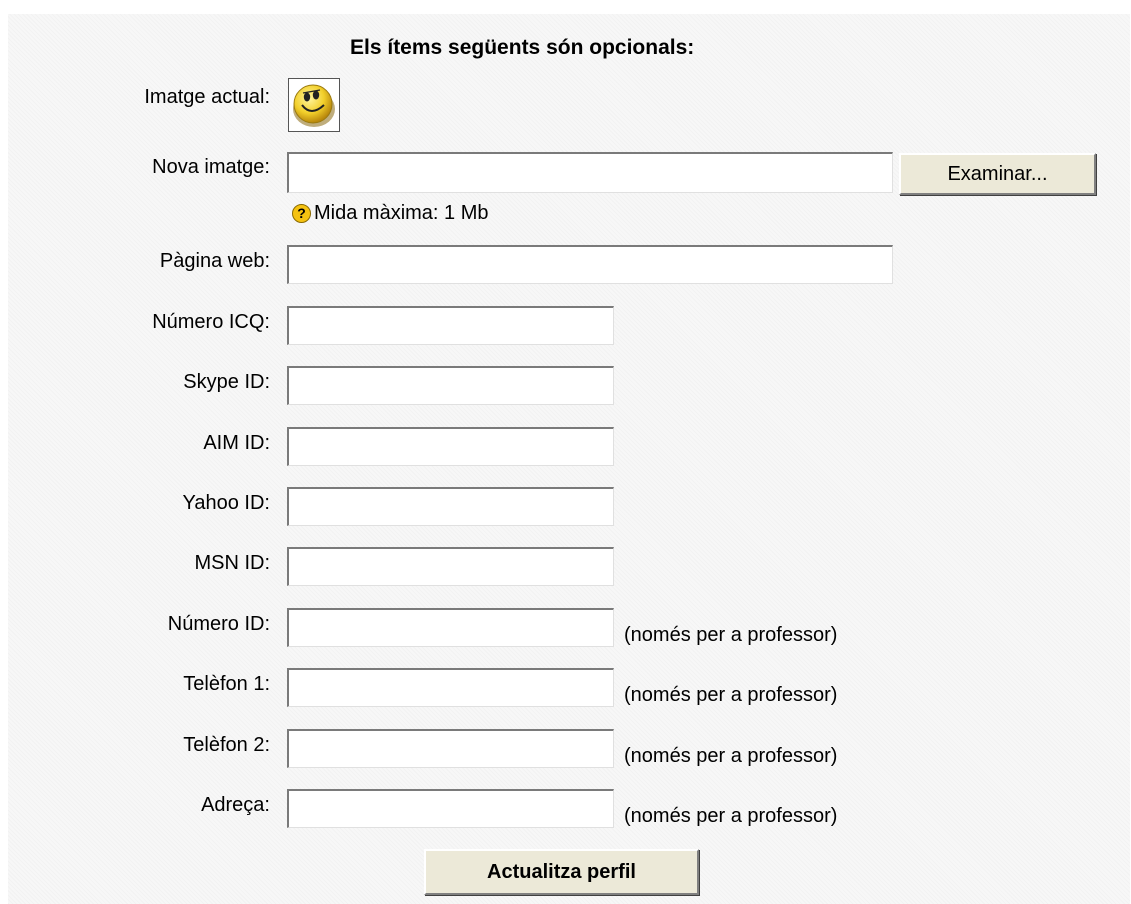 The height and width of the screenshot is (904, 1131). What do you see at coordinates (731, 756) in the screenshot?
I see `phone2-note: (només per a professor)` at bounding box center [731, 756].